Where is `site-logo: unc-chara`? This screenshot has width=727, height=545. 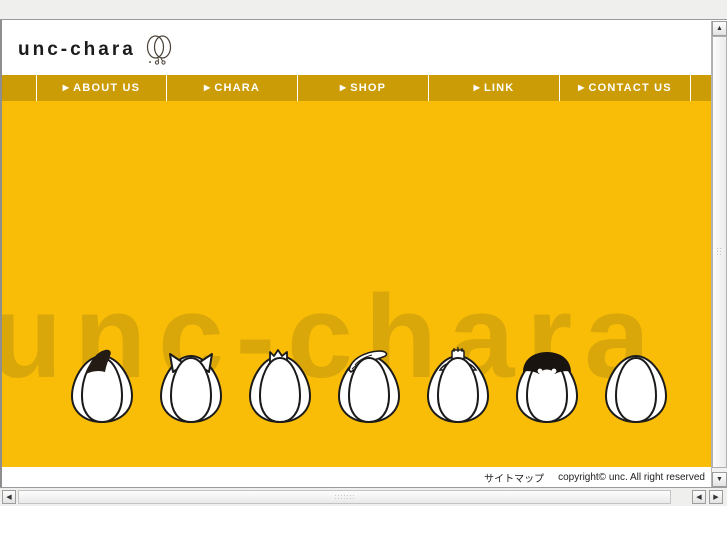
site-logo: unc-chara is located at coordinates (95, 50).